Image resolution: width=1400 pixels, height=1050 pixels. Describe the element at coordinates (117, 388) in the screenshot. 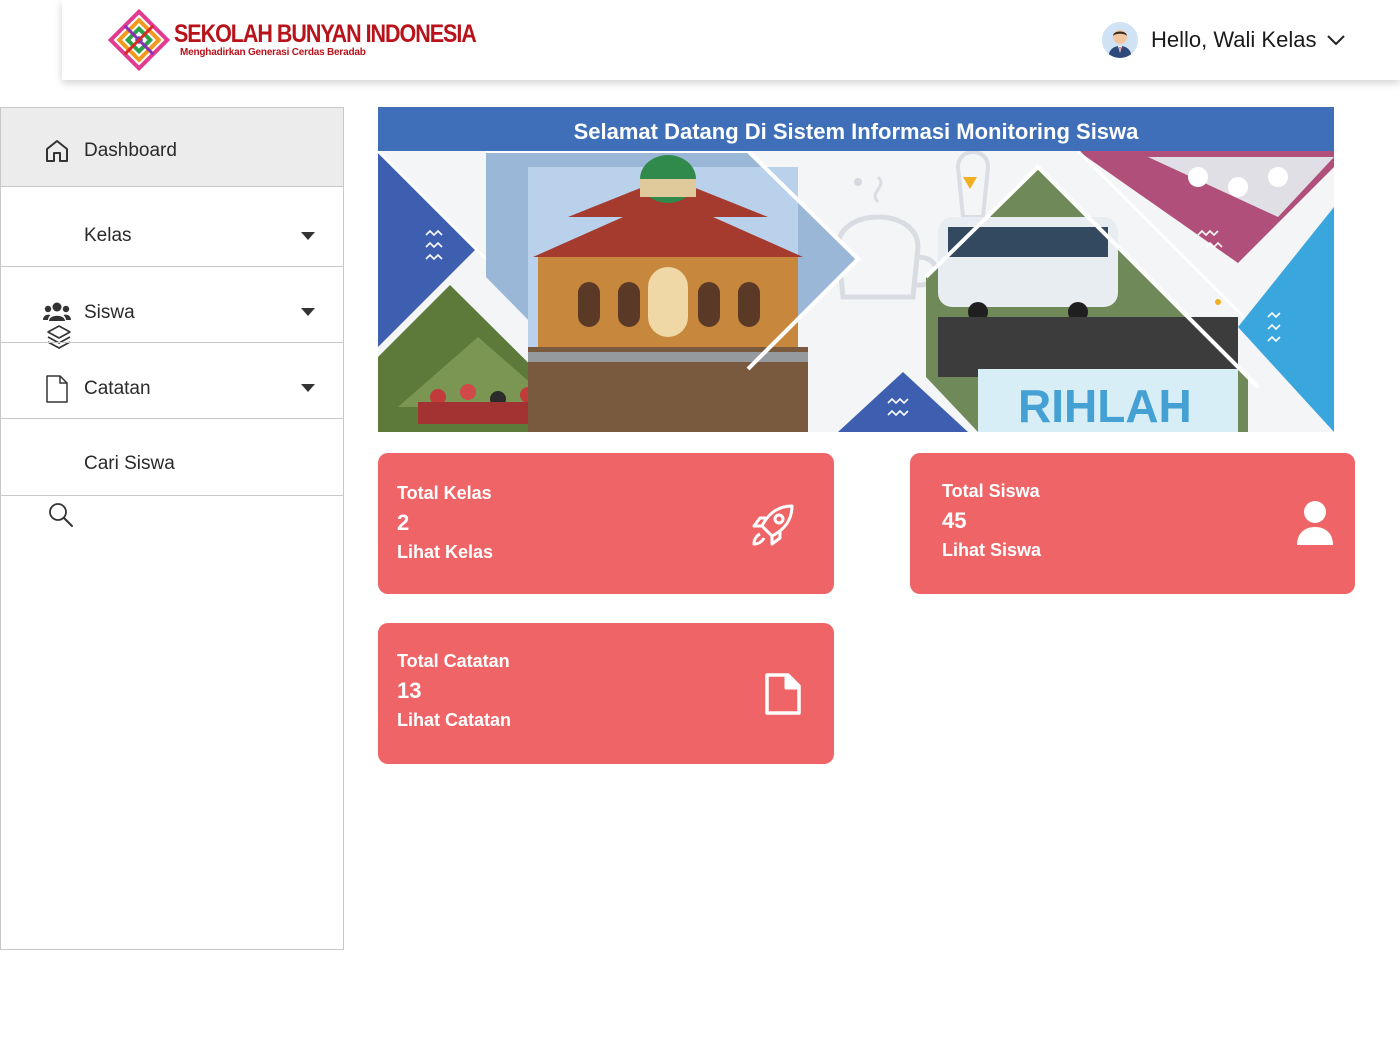

I see `sidebar-item-label: Catatan` at that location.